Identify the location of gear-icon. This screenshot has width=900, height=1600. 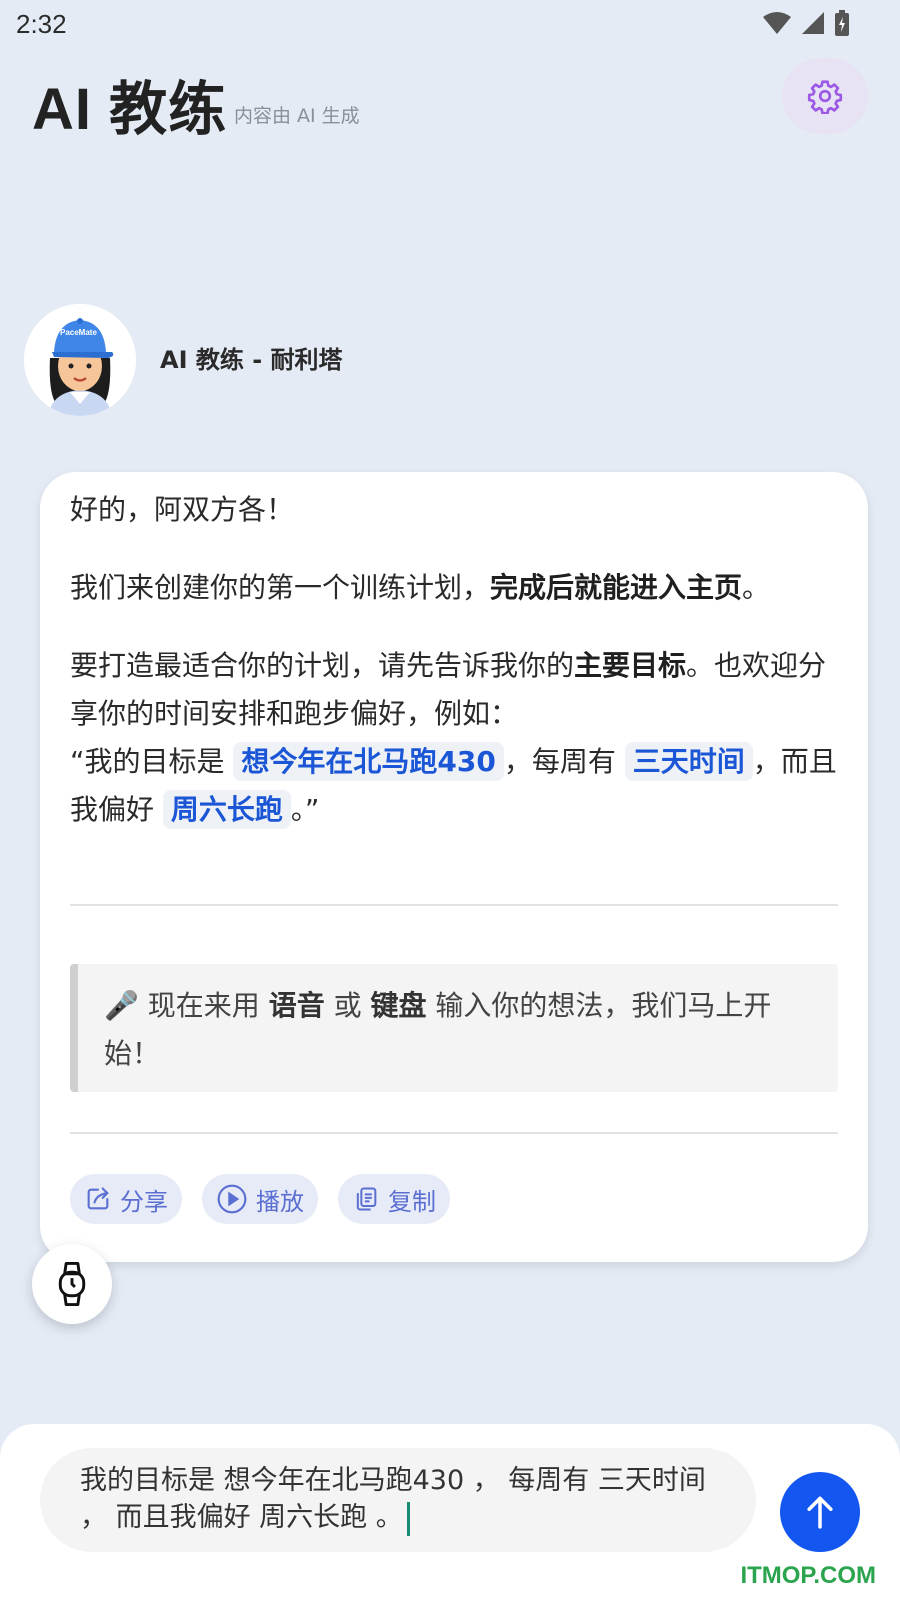
(825, 97).